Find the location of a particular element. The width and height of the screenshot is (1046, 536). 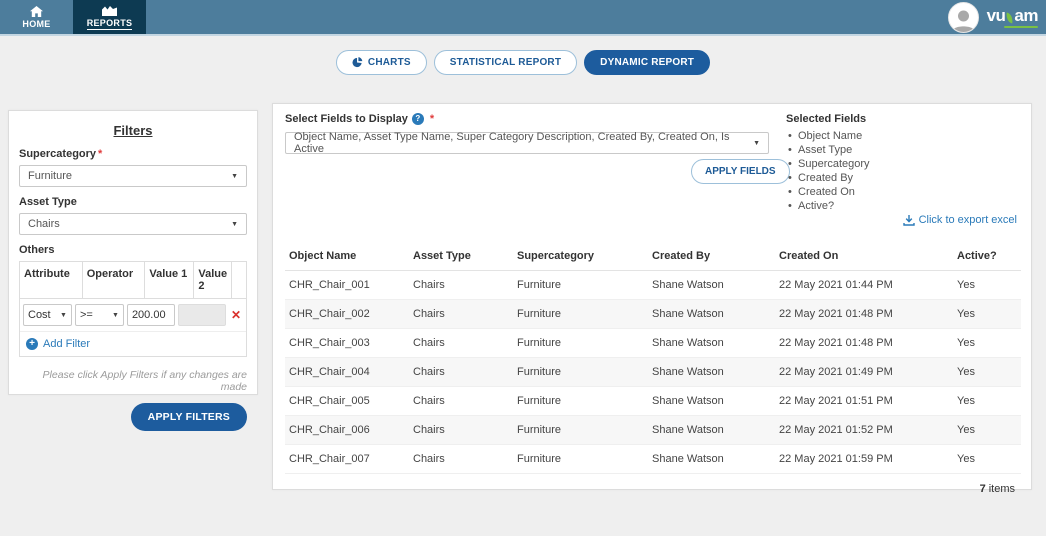

supercategory-label: Supercategory * is located at coordinates (61, 154).